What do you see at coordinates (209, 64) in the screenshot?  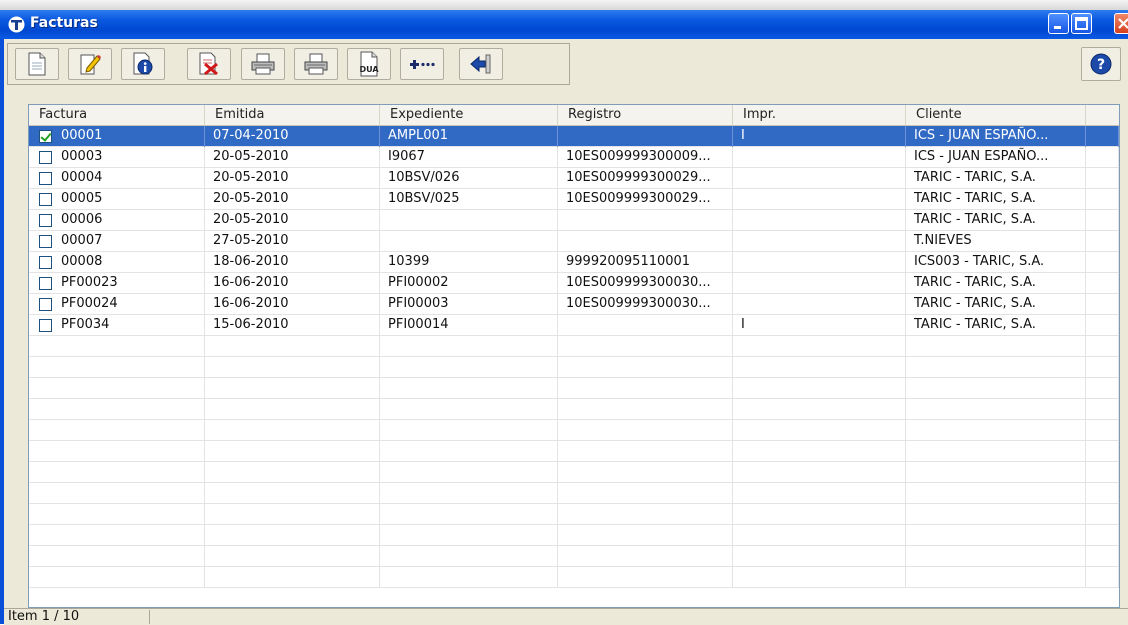 I see `delete-document-button` at bounding box center [209, 64].